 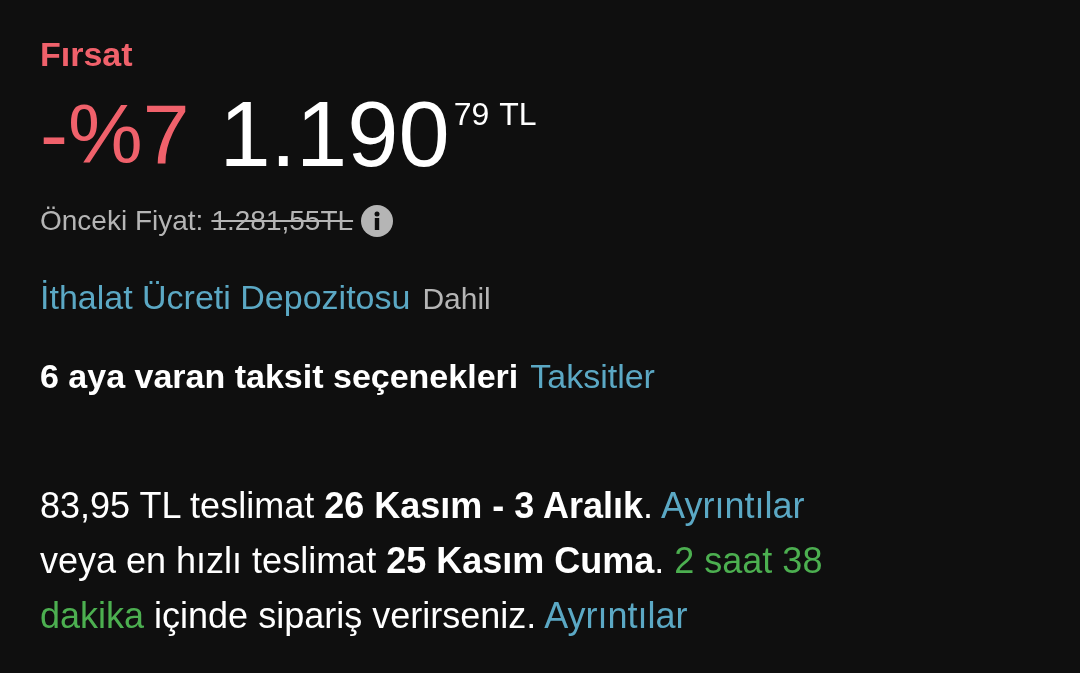 I want to click on price-fraction: 79, so click(x=471, y=114).